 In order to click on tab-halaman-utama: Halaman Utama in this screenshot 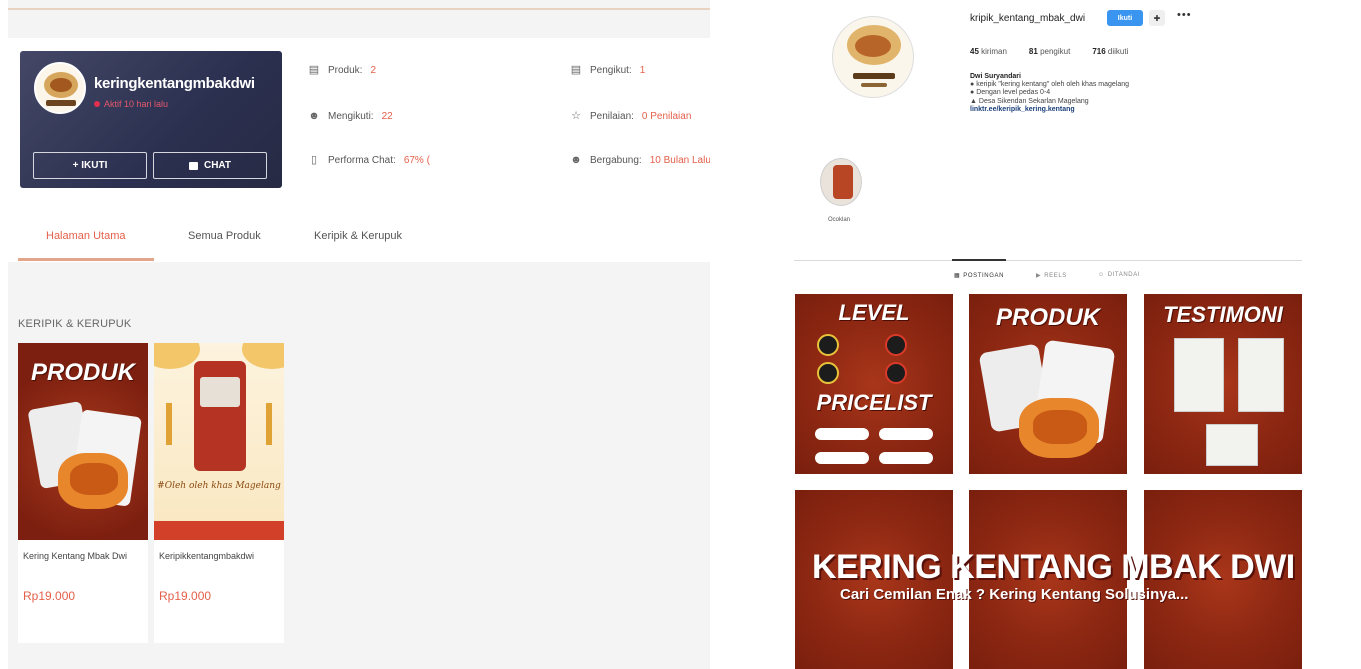, I will do `click(85, 236)`.